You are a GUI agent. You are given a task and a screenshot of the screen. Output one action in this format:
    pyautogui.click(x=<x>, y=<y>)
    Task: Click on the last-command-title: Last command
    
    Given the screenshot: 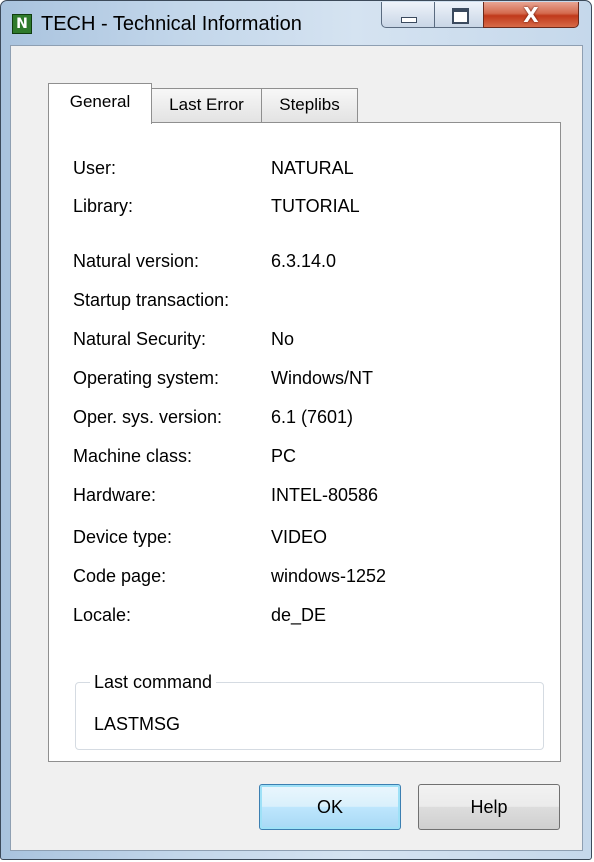 What is the action you would take?
    pyautogui.click(x=153, y=682)
    